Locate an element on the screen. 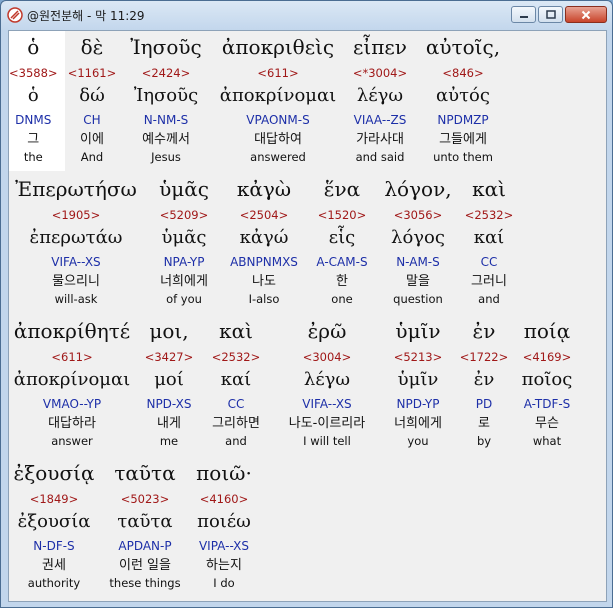  korean-gloss: 말을 is located at coordinates (418, 281).